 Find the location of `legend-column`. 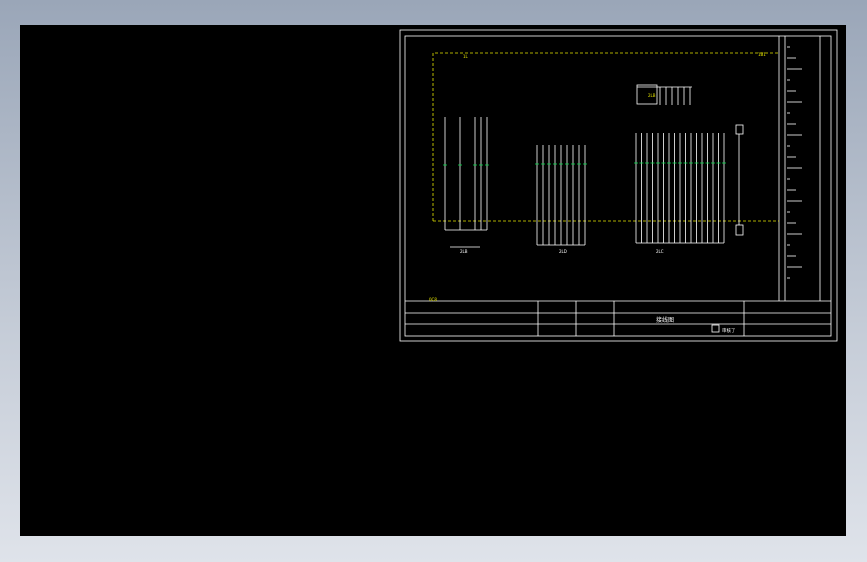

legend-column is located at coordinates (799, 168).